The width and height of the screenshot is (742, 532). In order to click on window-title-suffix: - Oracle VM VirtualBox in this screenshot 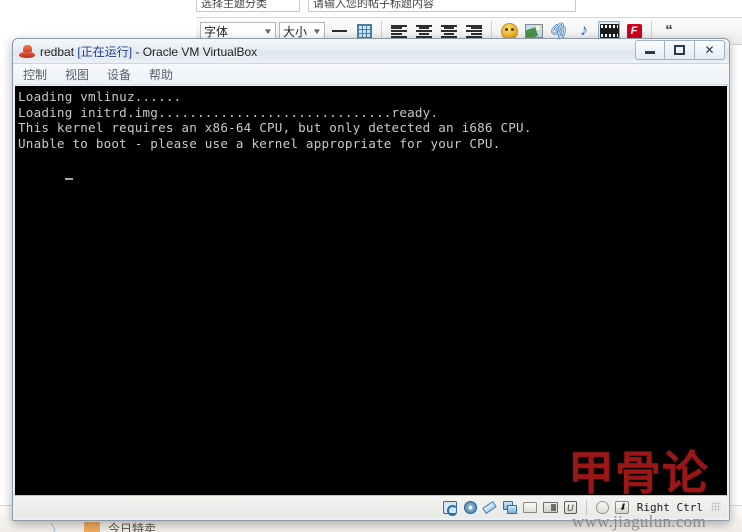, I will do `click(195, 51)`.